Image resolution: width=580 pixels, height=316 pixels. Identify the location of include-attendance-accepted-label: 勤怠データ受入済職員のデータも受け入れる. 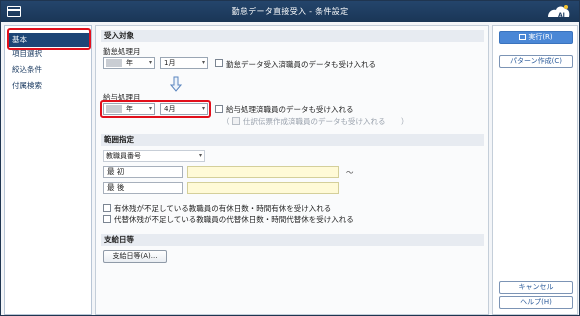
(301, 64).